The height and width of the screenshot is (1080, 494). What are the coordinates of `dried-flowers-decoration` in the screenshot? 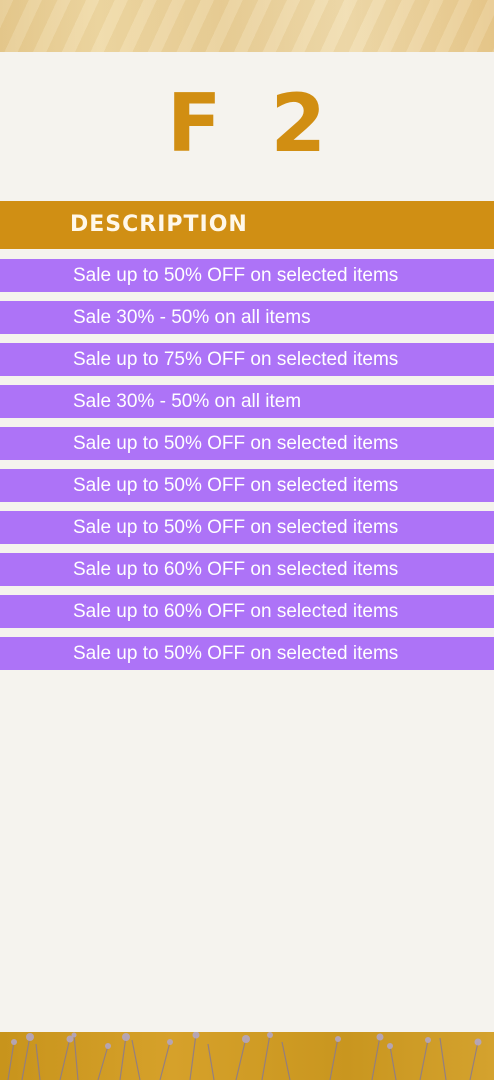 It's located at (244, 1056).